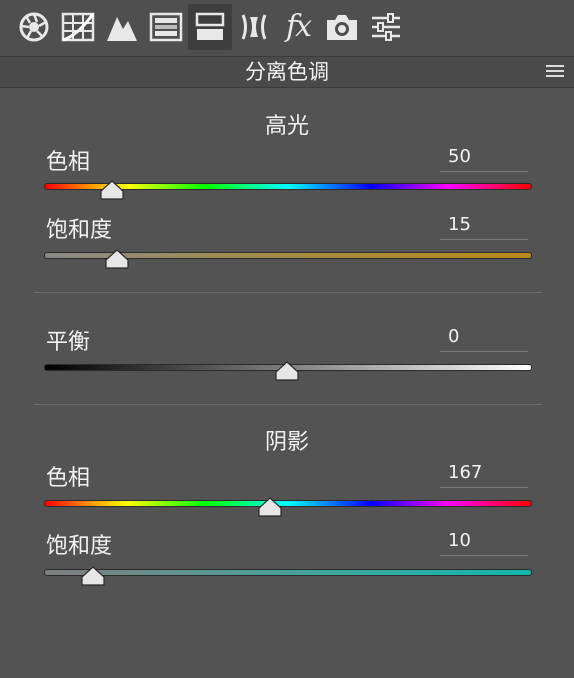  What do you see at coordinates (484, 475) in the screenshot?
I see `shadows-hue-value: 167` at bounding box center [484, 475].